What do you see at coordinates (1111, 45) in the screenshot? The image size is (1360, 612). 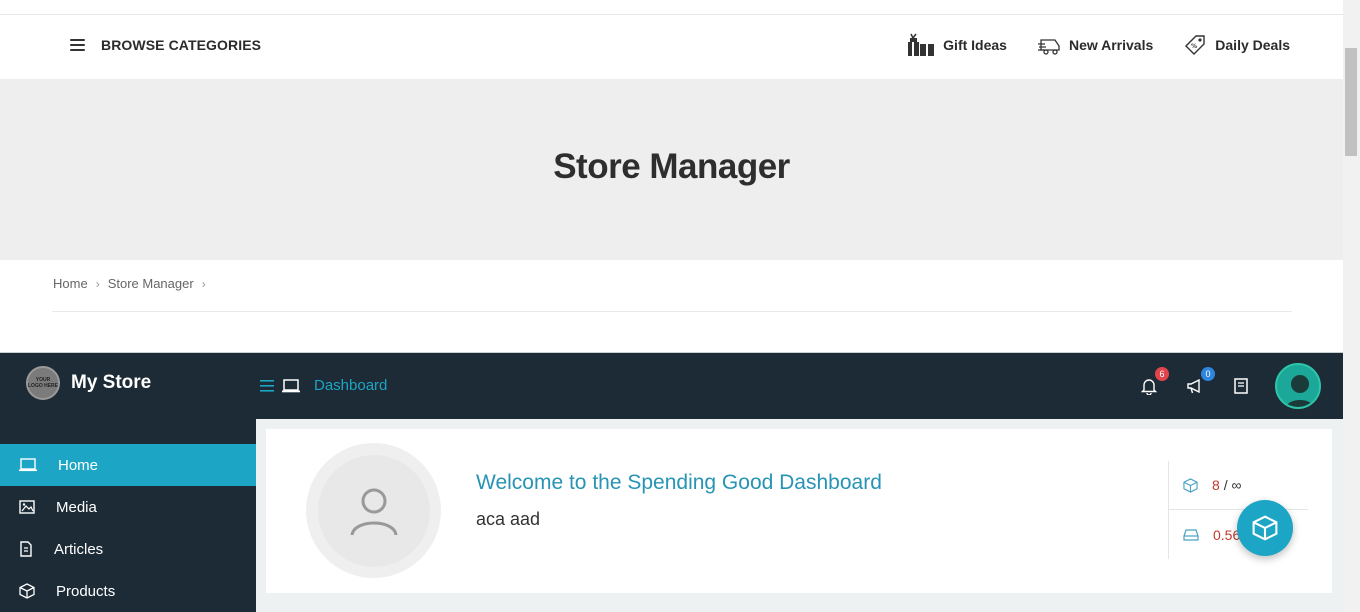 I see `new-arrivals-label: New Arrivals` at bounding box center [1111, 45].